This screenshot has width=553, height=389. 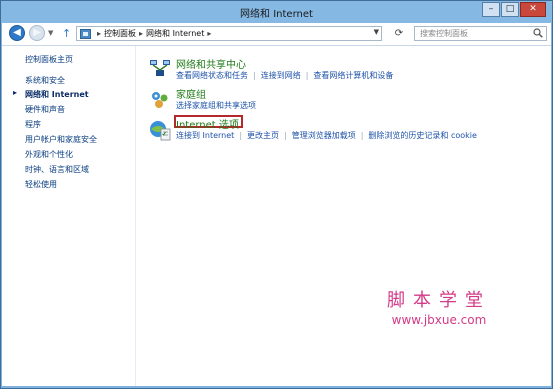 I want to click on homegroup-icon, so click(x=160, y=100).